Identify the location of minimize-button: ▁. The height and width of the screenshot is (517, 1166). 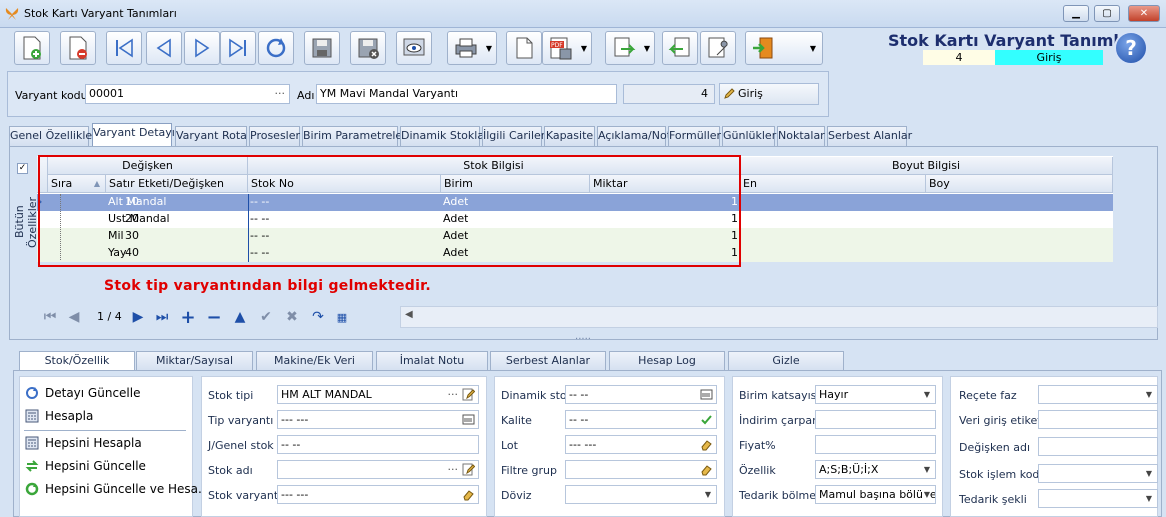
(1076, 13).